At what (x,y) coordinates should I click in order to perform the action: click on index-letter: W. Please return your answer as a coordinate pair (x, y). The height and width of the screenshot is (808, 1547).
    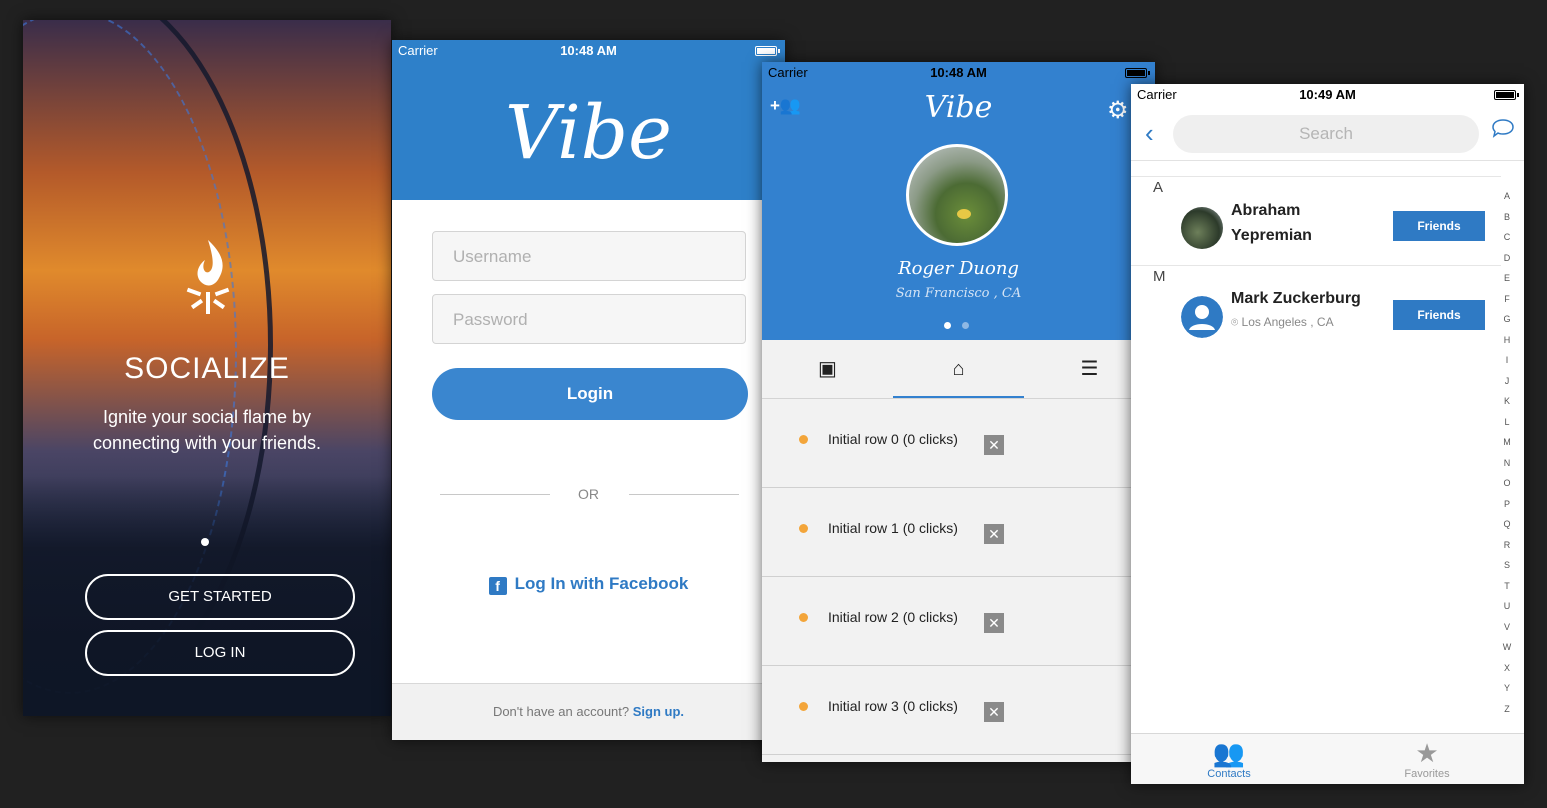
    Looking at the image, I should click on (1507, 647).